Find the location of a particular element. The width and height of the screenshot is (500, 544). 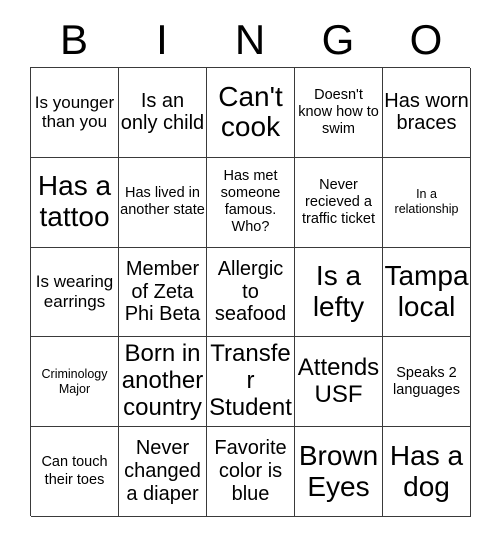

bingo-cell-text: Speaks 2 languages is located at coordinates (426, 381).